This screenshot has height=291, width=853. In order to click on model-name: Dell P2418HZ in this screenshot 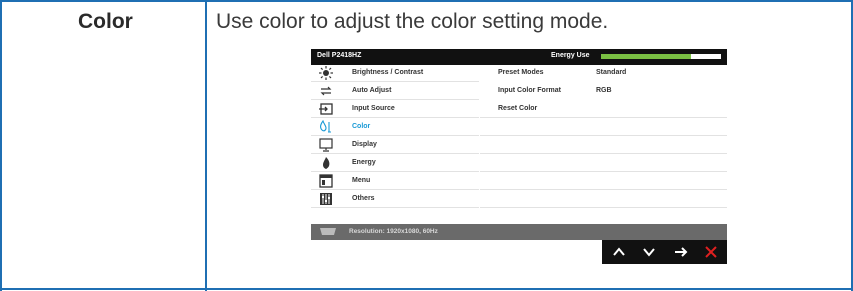, I will do `click(339, 55)`.